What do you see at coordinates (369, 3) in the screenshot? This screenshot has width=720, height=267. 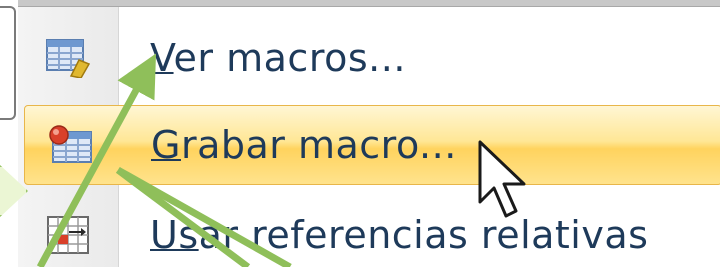 I see `menu-top-border` at bounding box center [369, 3].